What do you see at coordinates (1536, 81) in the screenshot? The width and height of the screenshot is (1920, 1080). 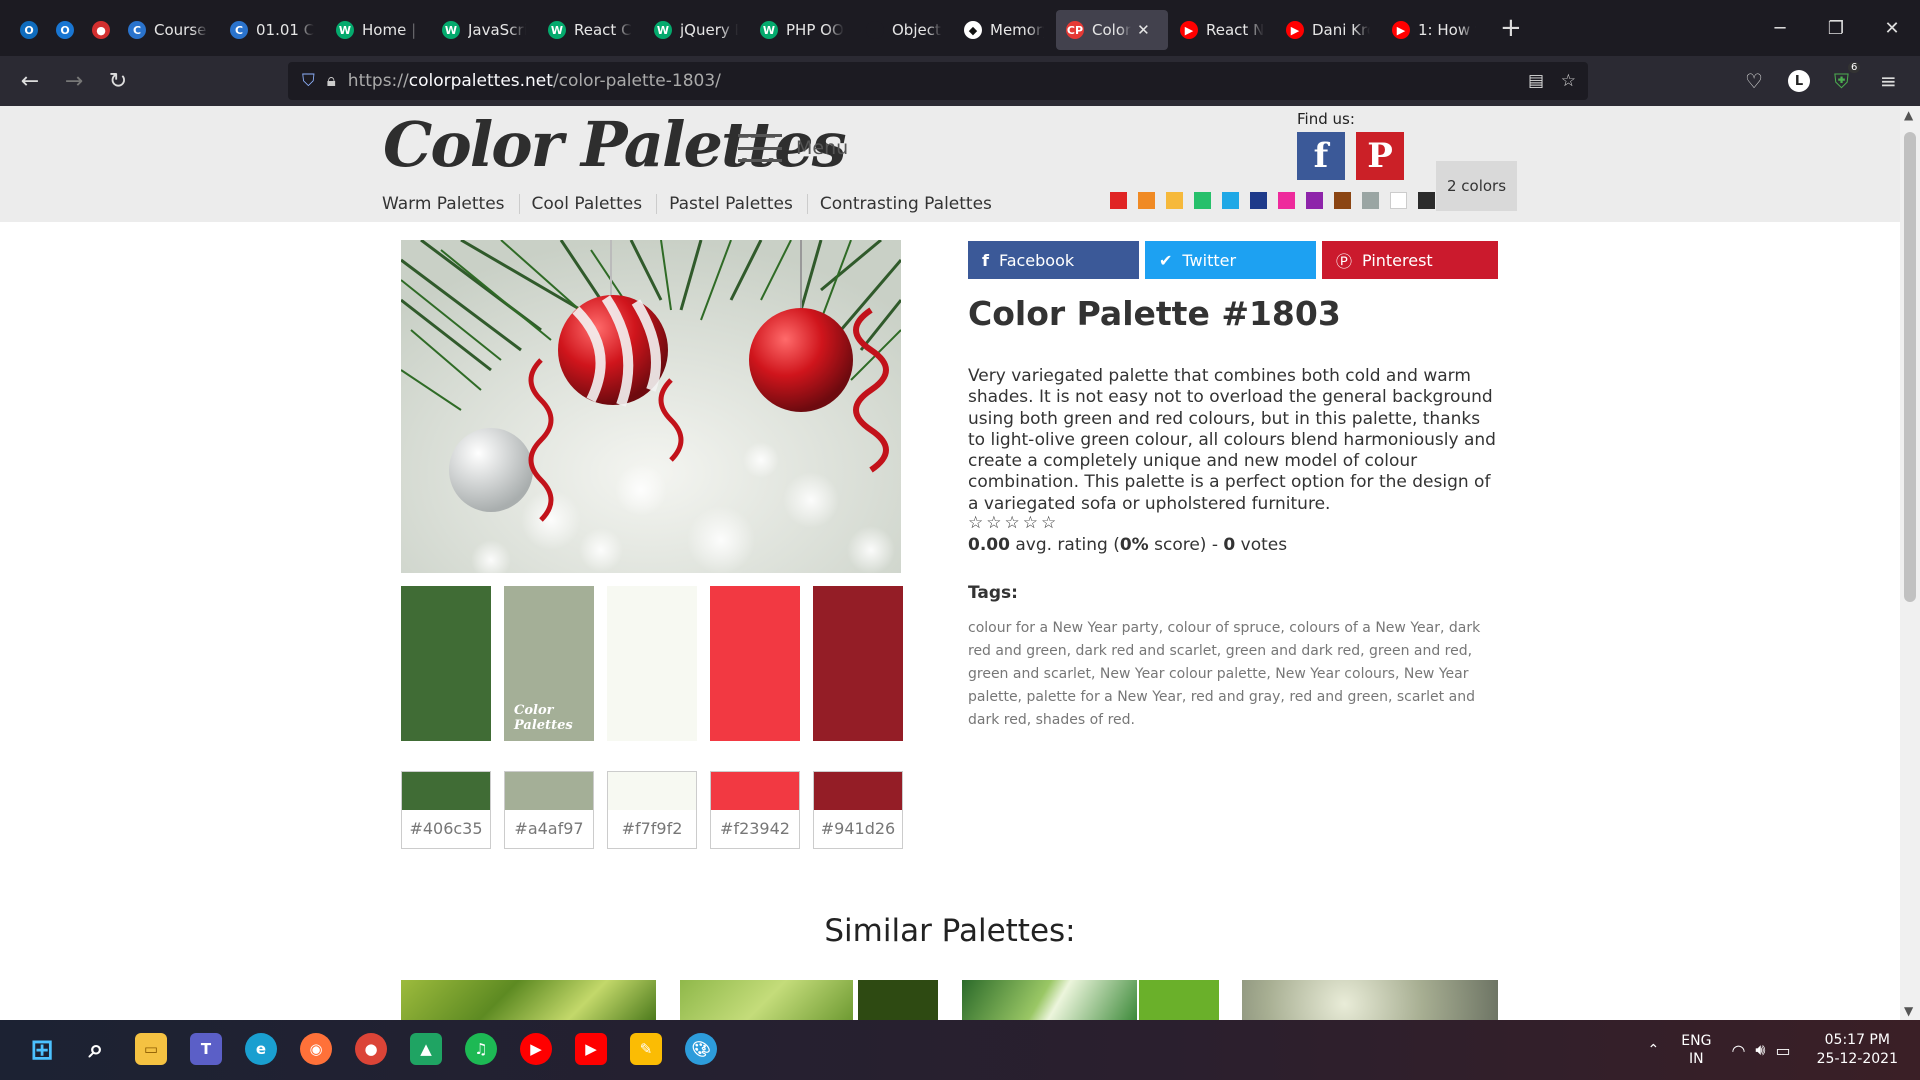 I see `reader-view-icon: ▤` at bounding box center [1536, 81].